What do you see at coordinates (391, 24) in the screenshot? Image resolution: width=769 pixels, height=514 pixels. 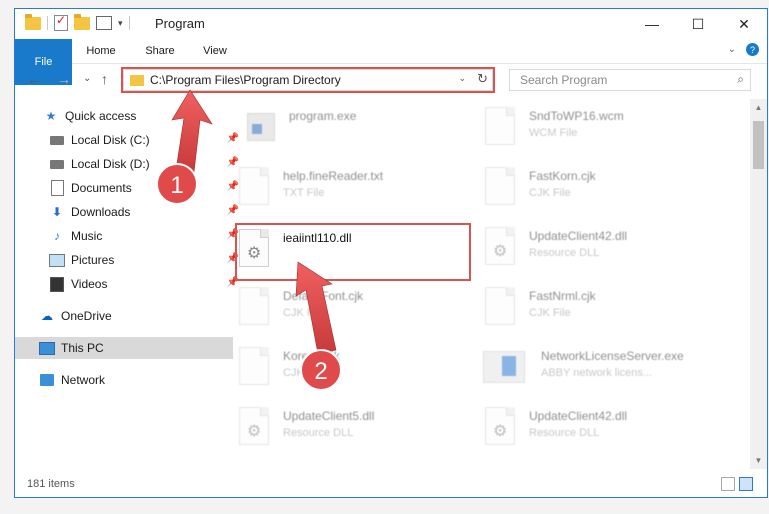 I see `title-bar: ▾ Program — ☐ ✕` at bounding box center [391, 24].